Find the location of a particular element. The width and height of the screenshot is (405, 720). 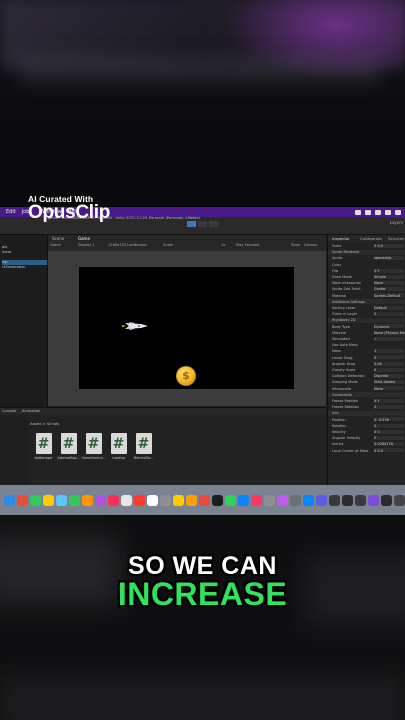

inspector-field-label: Flip is located at coordinates (335, 270).